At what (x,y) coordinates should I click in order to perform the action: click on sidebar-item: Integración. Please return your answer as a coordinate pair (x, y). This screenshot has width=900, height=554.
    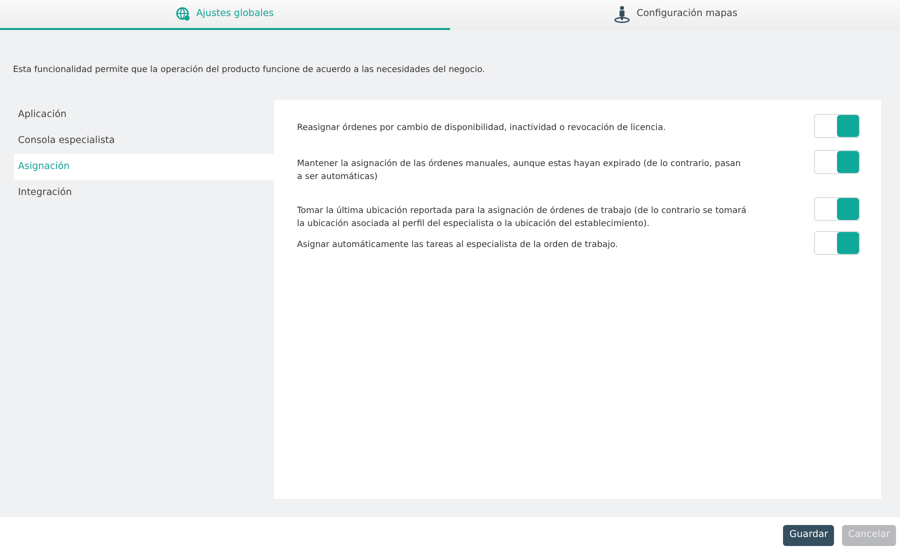
    Looking at the image, I should click on (144, 193).